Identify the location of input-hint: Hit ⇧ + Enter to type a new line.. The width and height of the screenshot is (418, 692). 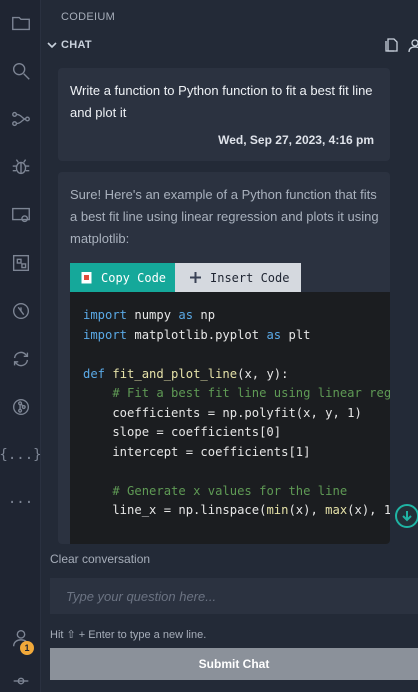
(128, 635).